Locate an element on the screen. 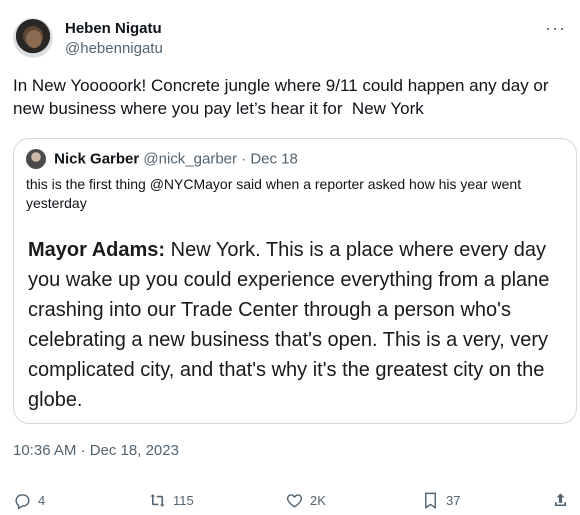 Image resolution: width=580 pixels, height=515 pixels. more-options-button: ··· is located at coordinates (555, 28).